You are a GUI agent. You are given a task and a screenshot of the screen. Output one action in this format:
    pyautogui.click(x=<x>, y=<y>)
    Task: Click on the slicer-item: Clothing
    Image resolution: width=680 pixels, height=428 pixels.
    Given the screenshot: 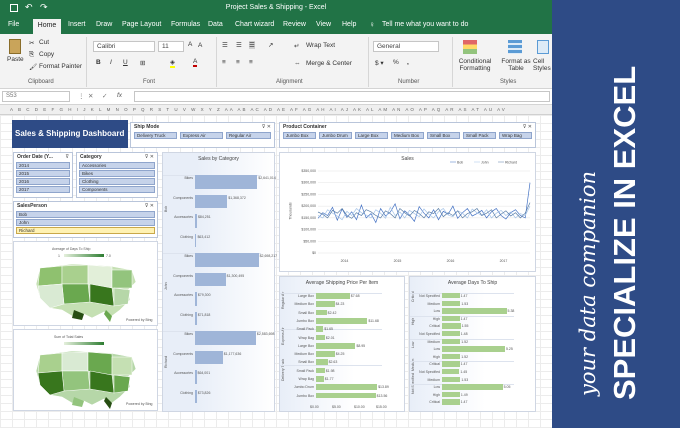 What is the action you would take?
    pyautogui.click(x=117, y=181)
    